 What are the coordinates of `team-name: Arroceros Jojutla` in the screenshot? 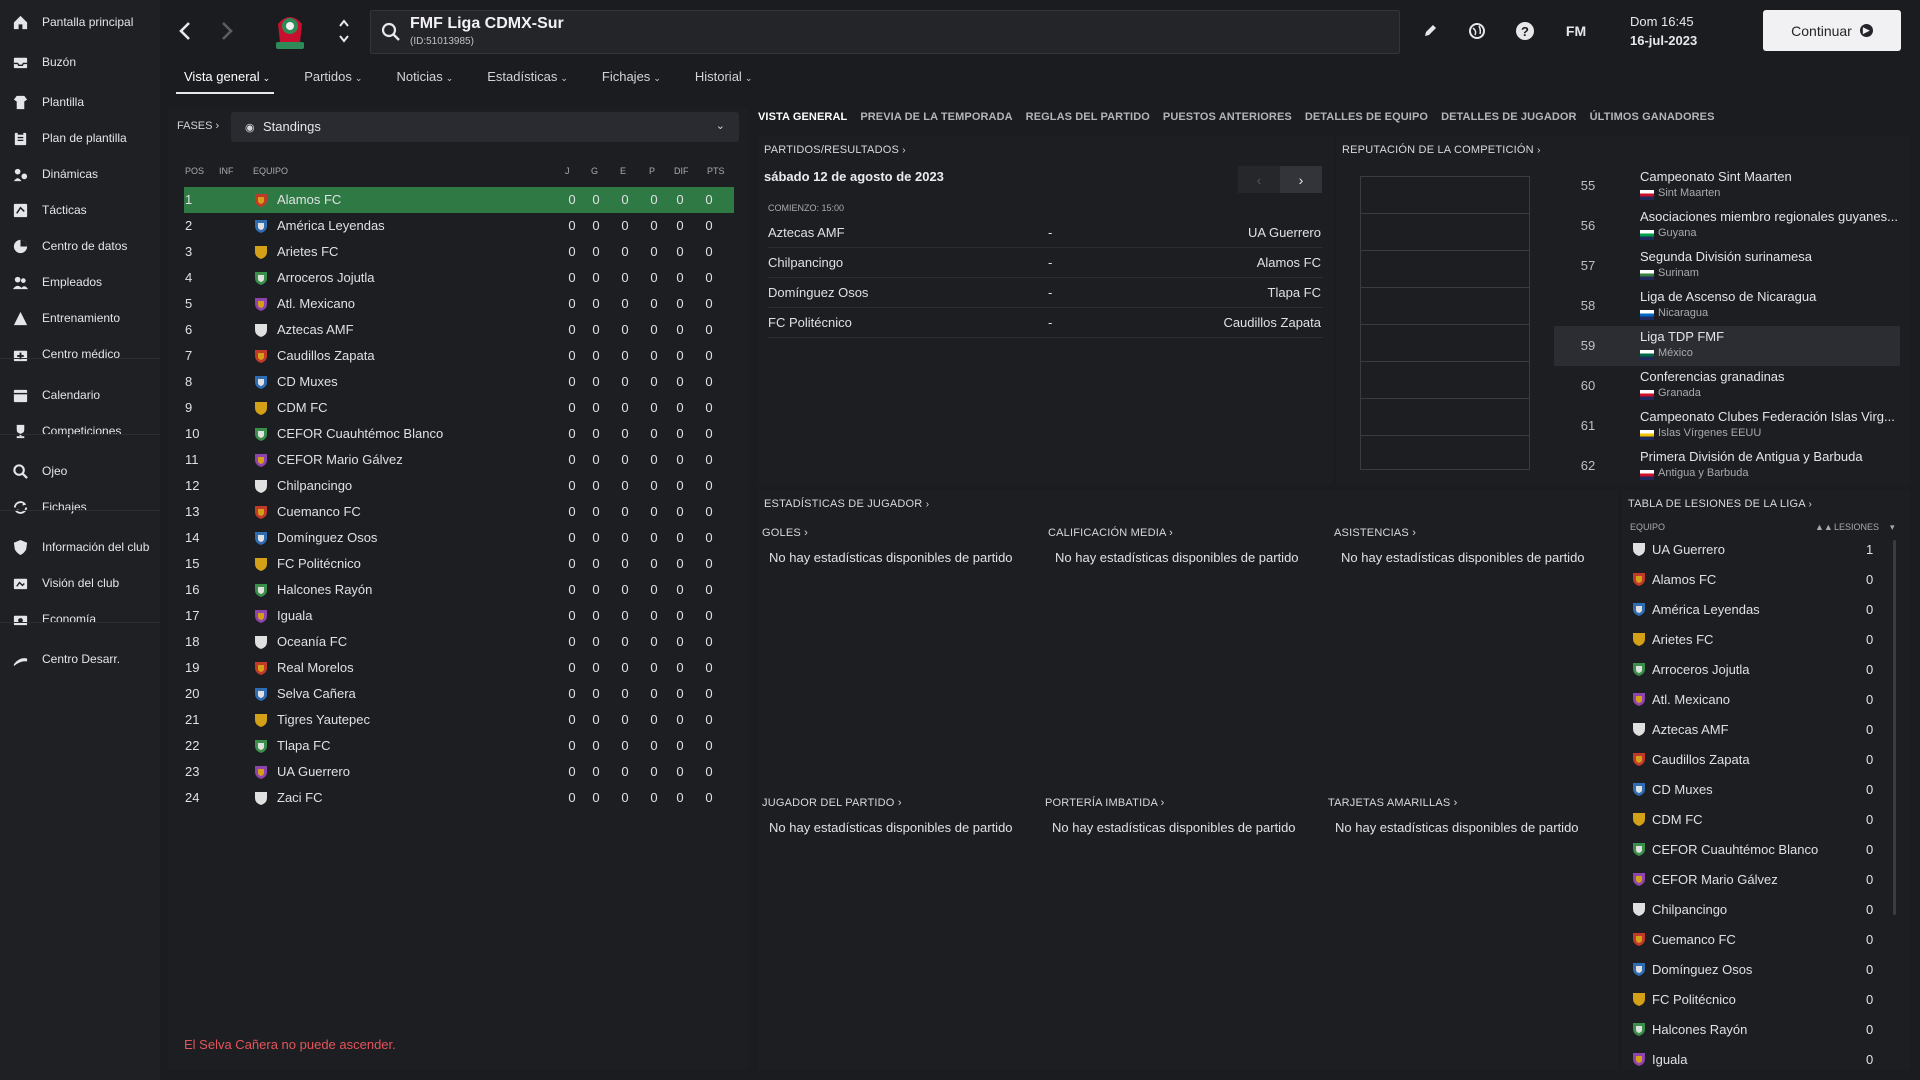 It's located at (1701, 669).